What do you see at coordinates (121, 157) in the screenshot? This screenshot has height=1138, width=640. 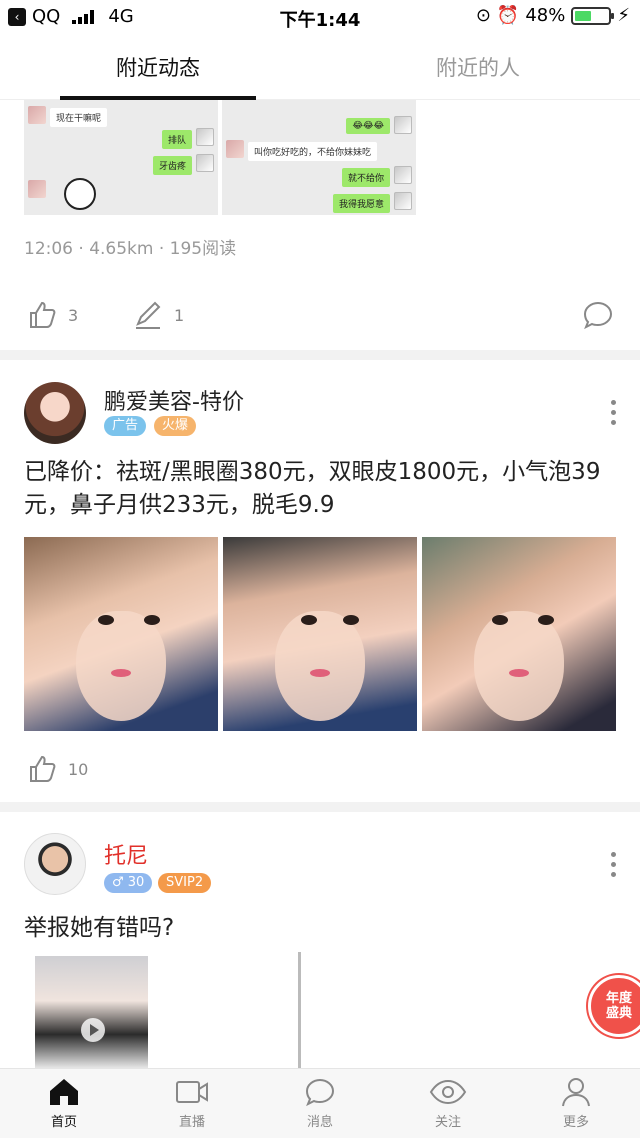 I see `post-image-chat-1: 现在干嘛呢 排队 牙齿疼` at bounding box center [121, 157].